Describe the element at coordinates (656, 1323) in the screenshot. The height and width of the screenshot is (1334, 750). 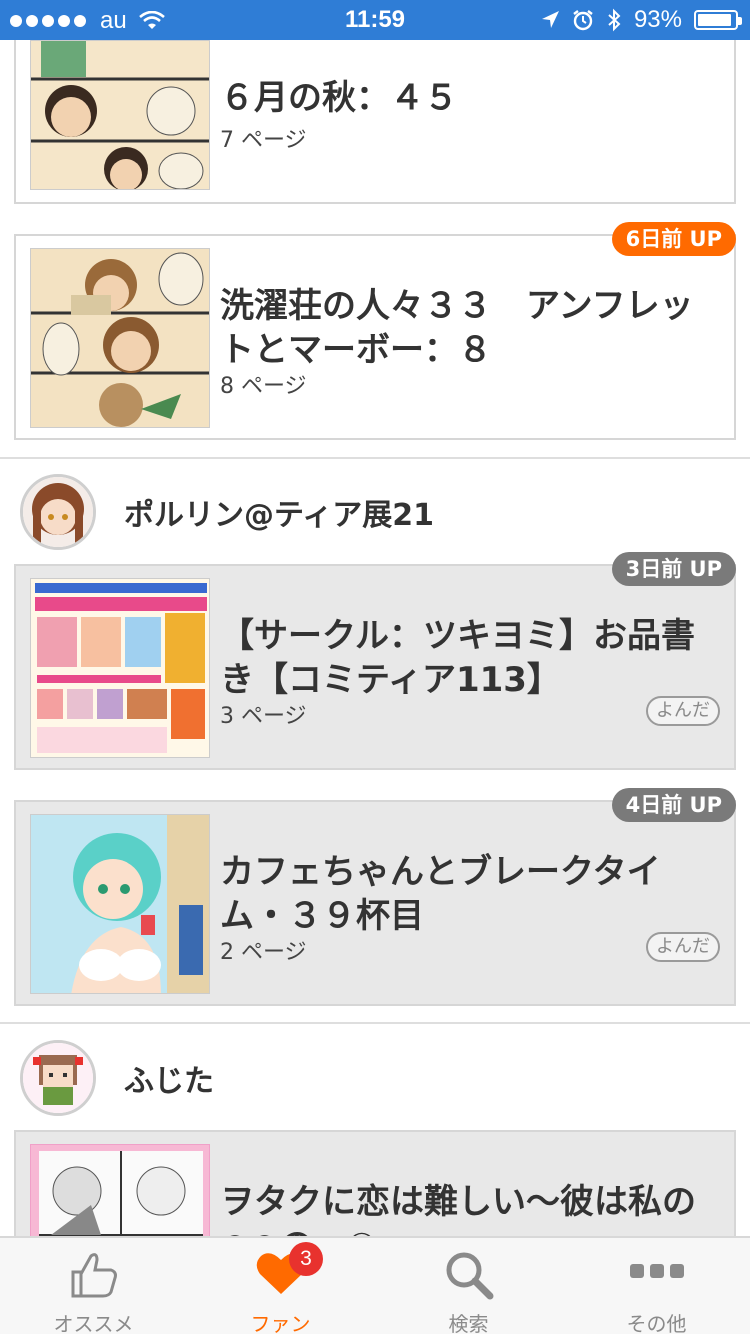
I see `tab-label: その他` at that location.